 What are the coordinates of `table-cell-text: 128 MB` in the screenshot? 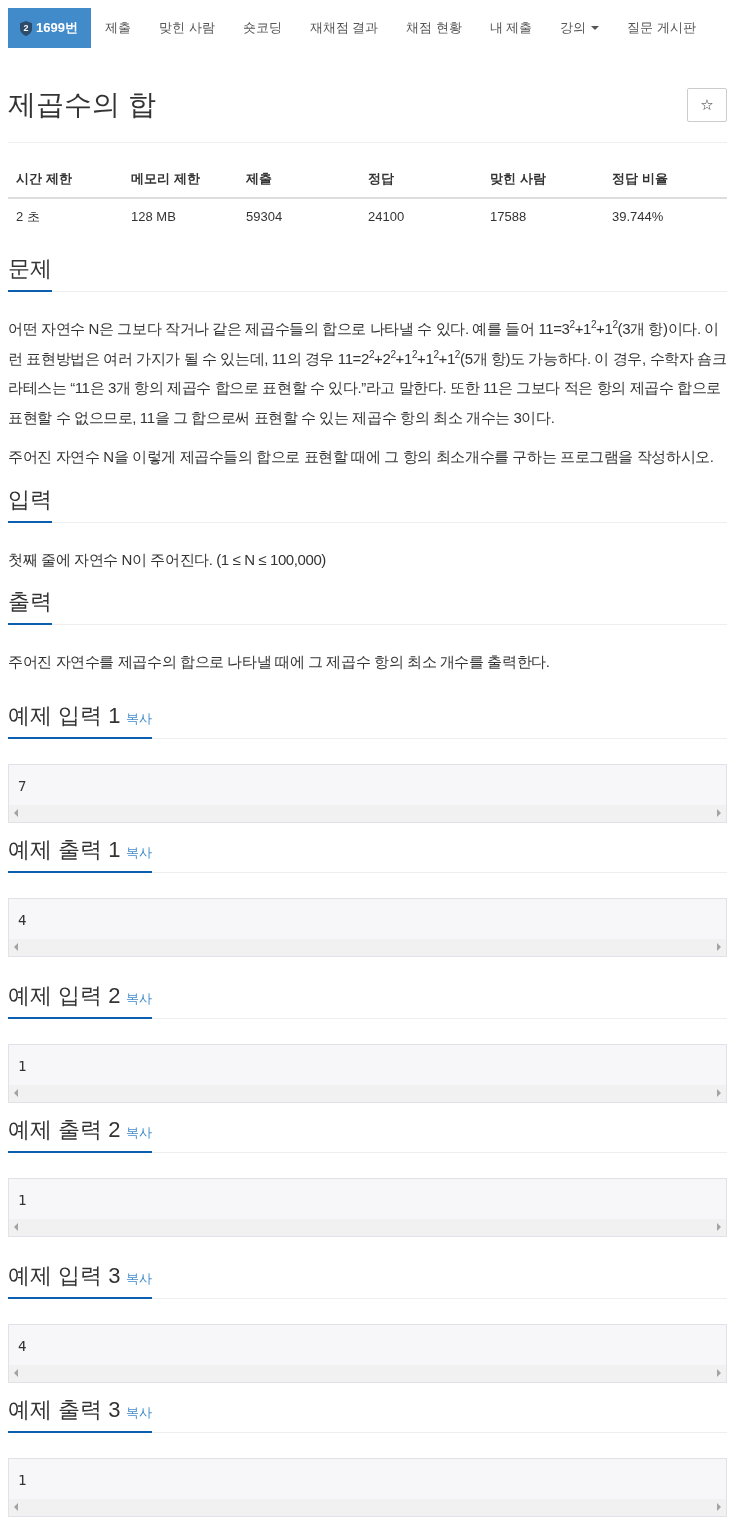 It's located at (153, 217).